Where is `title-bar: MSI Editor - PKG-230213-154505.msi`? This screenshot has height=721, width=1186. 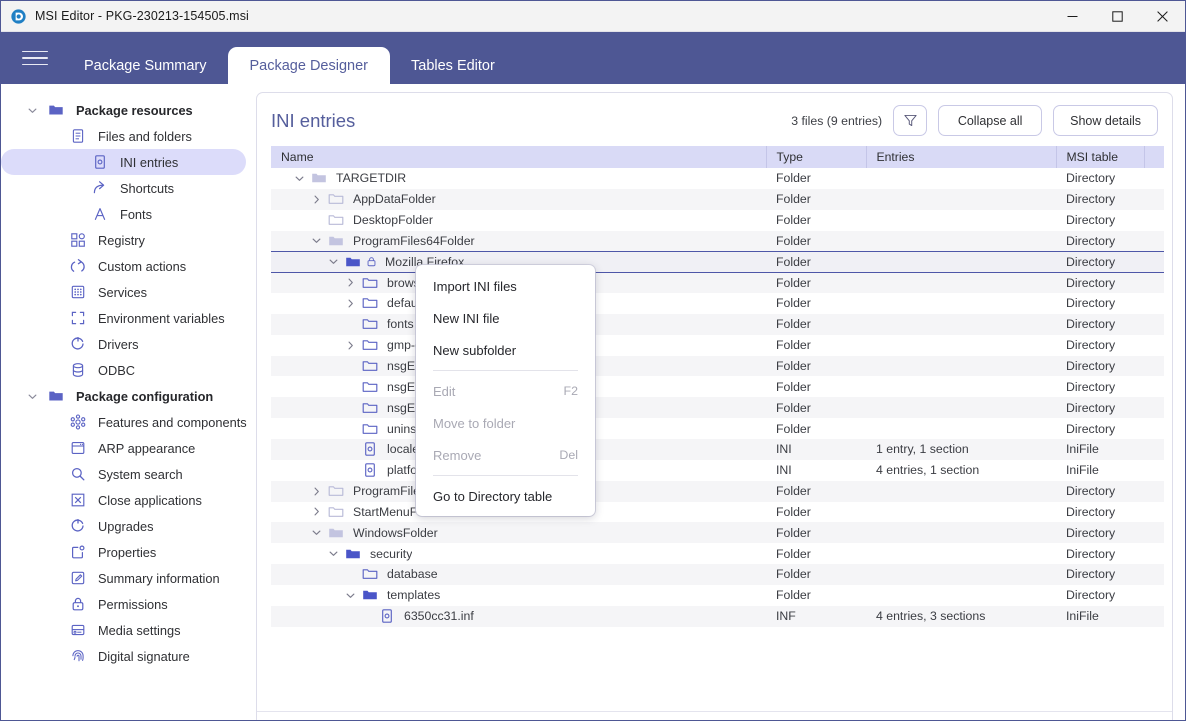 title-bar: MSI Editor - PKG-230213-154505.msi is located at coordinates (593, 16).